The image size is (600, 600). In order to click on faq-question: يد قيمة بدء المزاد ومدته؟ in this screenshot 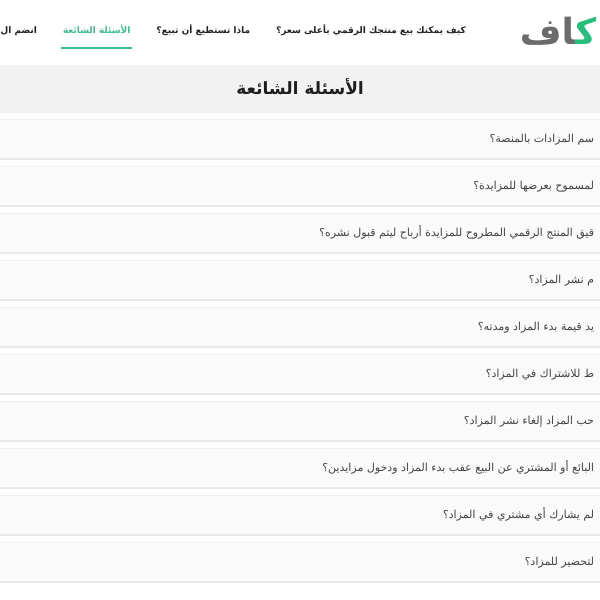, I will do `click(300, 327)`.